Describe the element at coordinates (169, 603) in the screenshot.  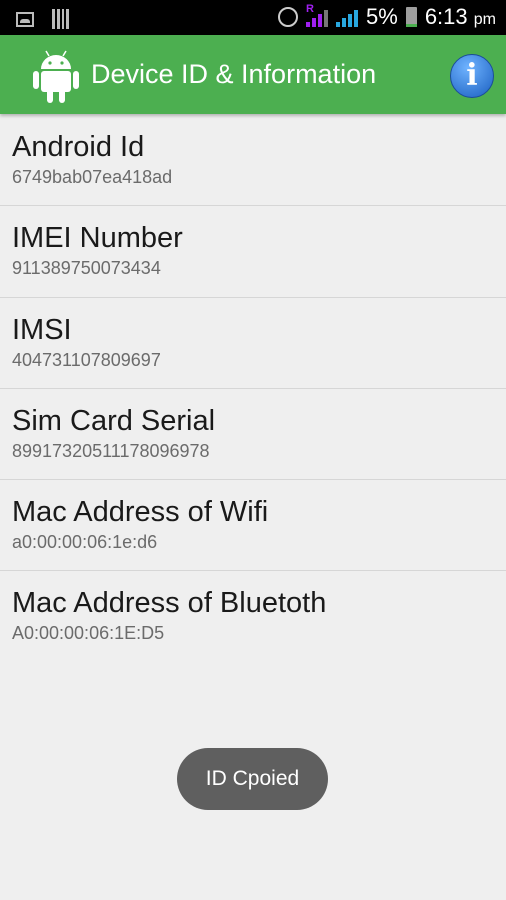
I see `item-label: Mac Address of Bluetoth` at that location.